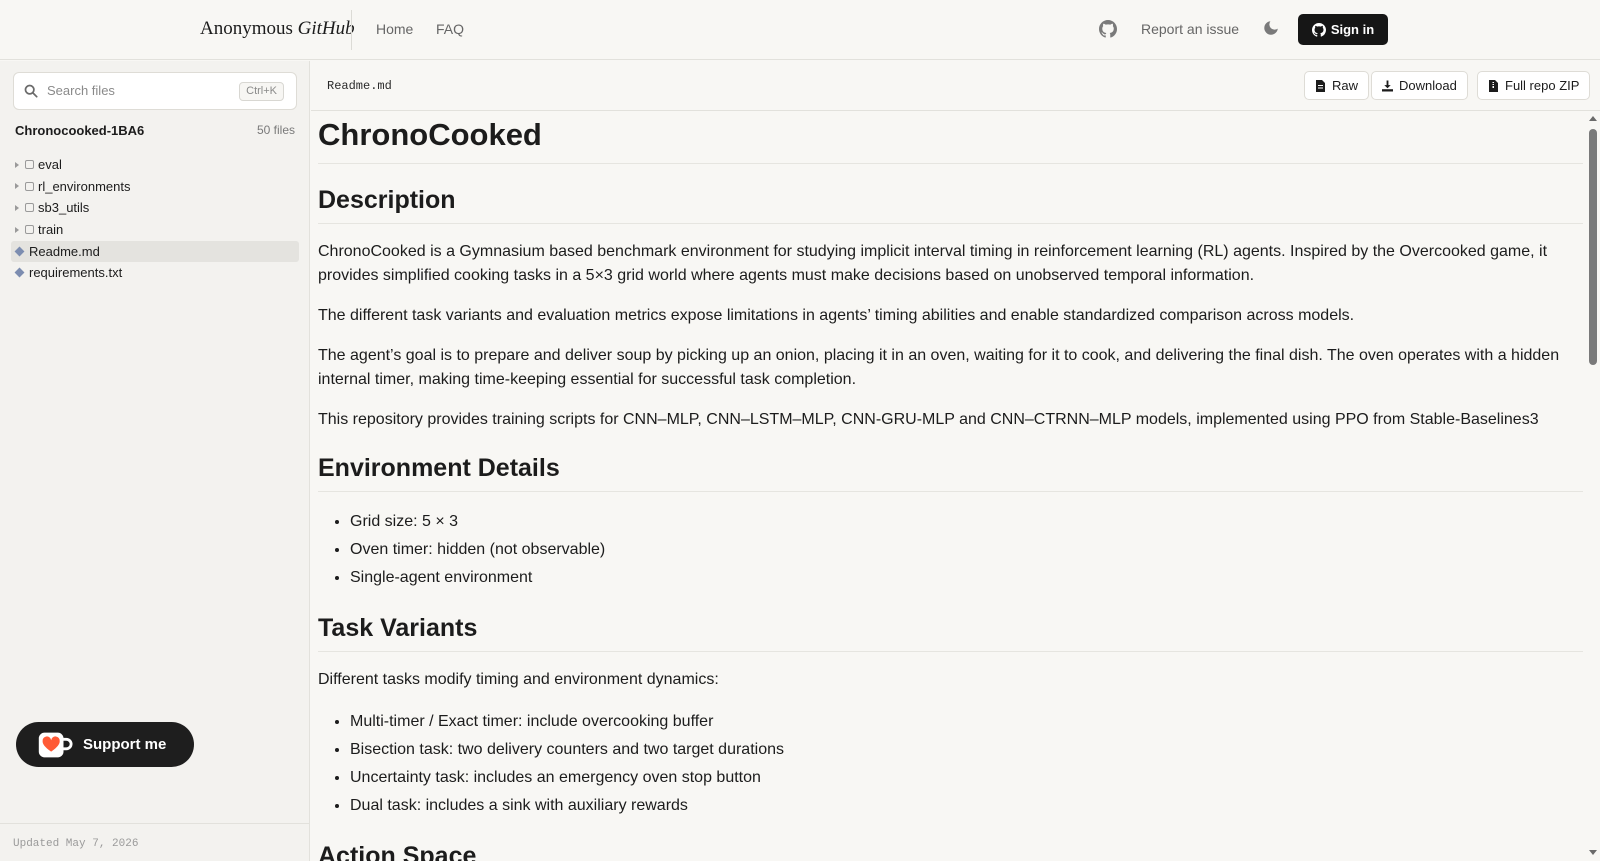 The width and height of the screenshot is (1600, 861). What do you see at coordinates (50, 164) in the screenshot?
I see `tree-item-label: eval` at bounding box center [50, 164].